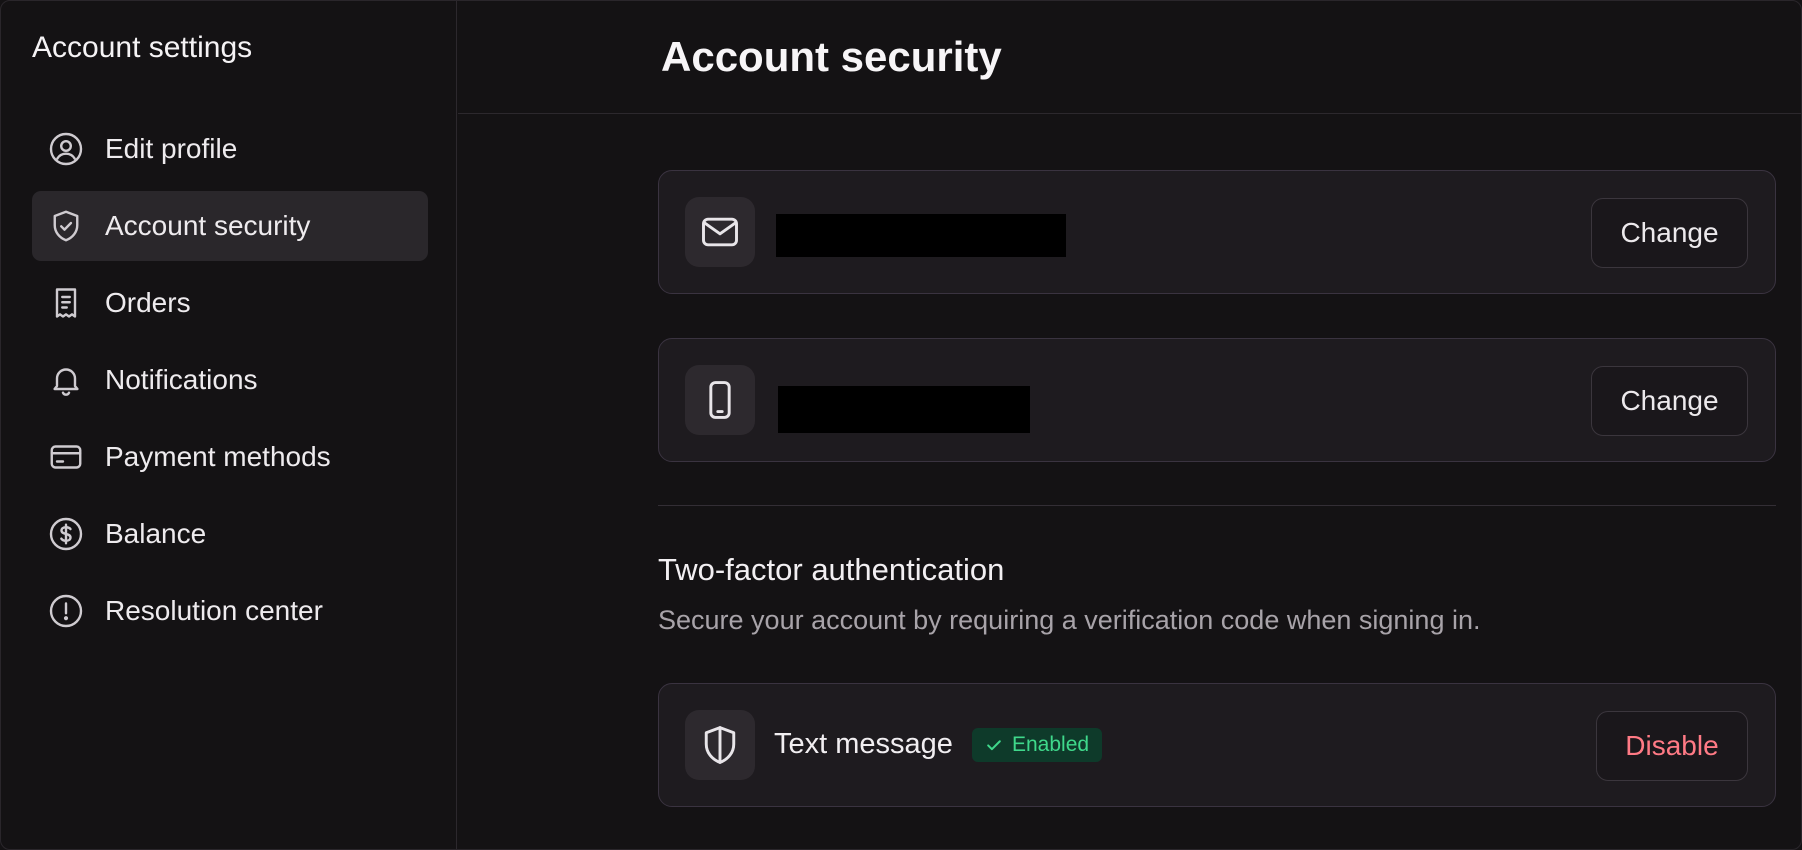 Image resolution: width=1802 pixels, height=850 pixels. I want to click on redacted-email, so click(921, 235).